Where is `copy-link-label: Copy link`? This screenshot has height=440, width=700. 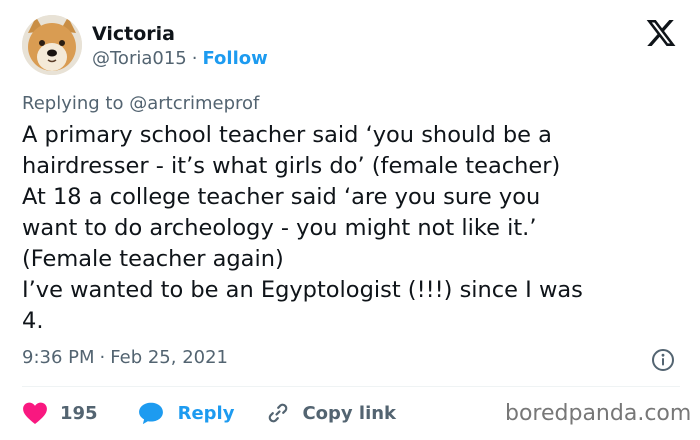 copy-link-label: Copy link is located at coordinates (349, 413).